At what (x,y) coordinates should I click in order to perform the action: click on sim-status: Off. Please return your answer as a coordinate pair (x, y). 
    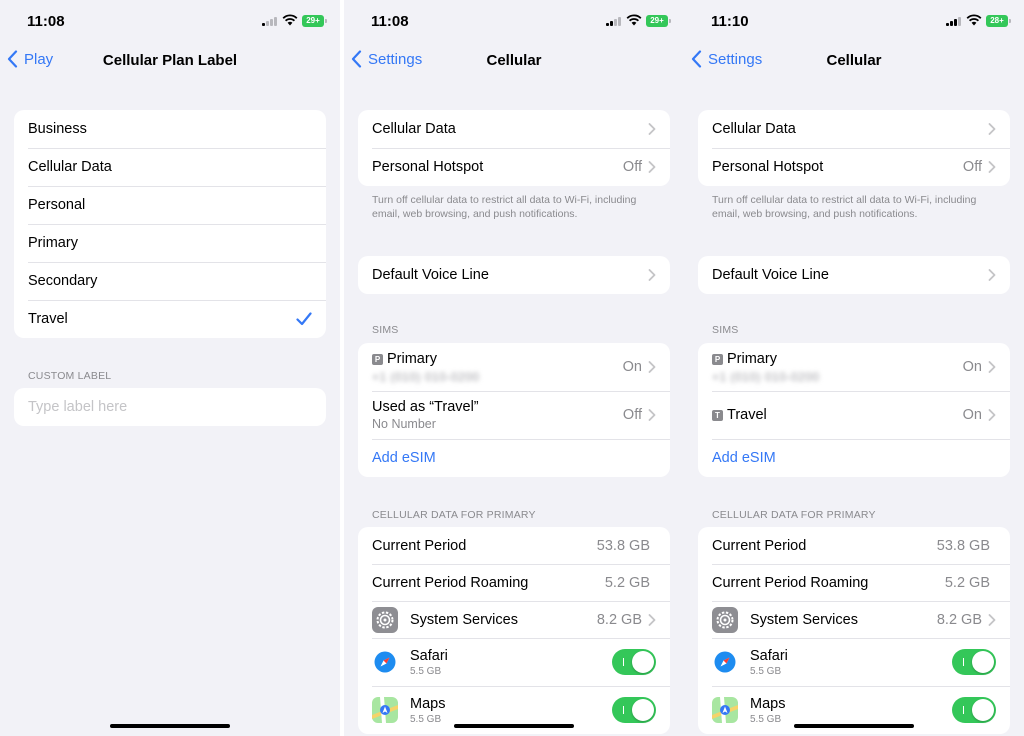
    Looking at the image, I should click on (632, 415).